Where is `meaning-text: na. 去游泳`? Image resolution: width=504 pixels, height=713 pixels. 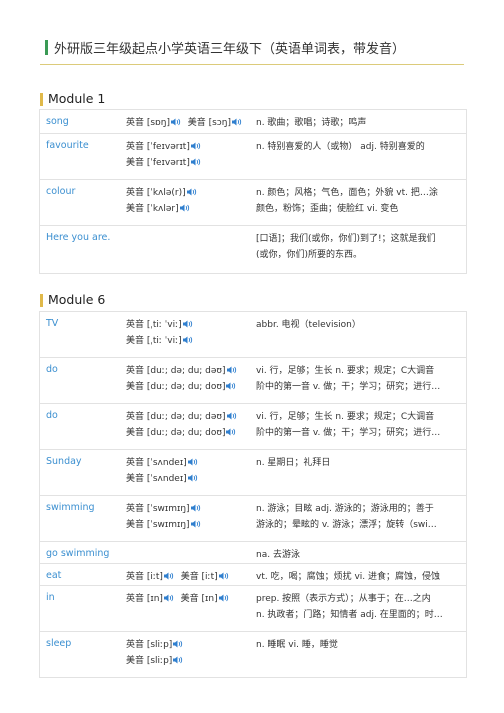
meaning-text: na. 去游泳 is located at coordinates (278, 555).